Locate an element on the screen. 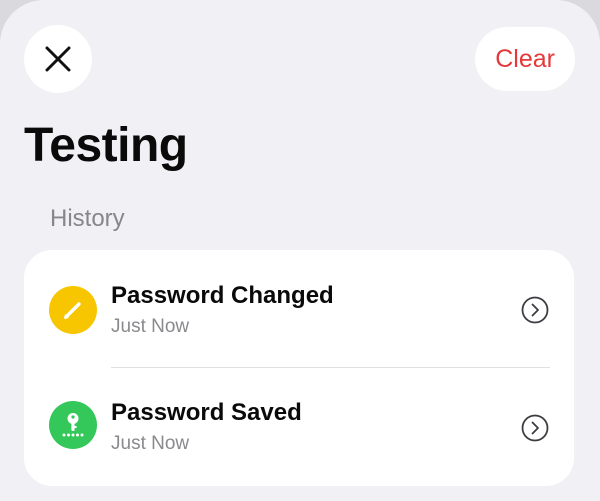  pencil-icon is located at coordinates (72, 310).